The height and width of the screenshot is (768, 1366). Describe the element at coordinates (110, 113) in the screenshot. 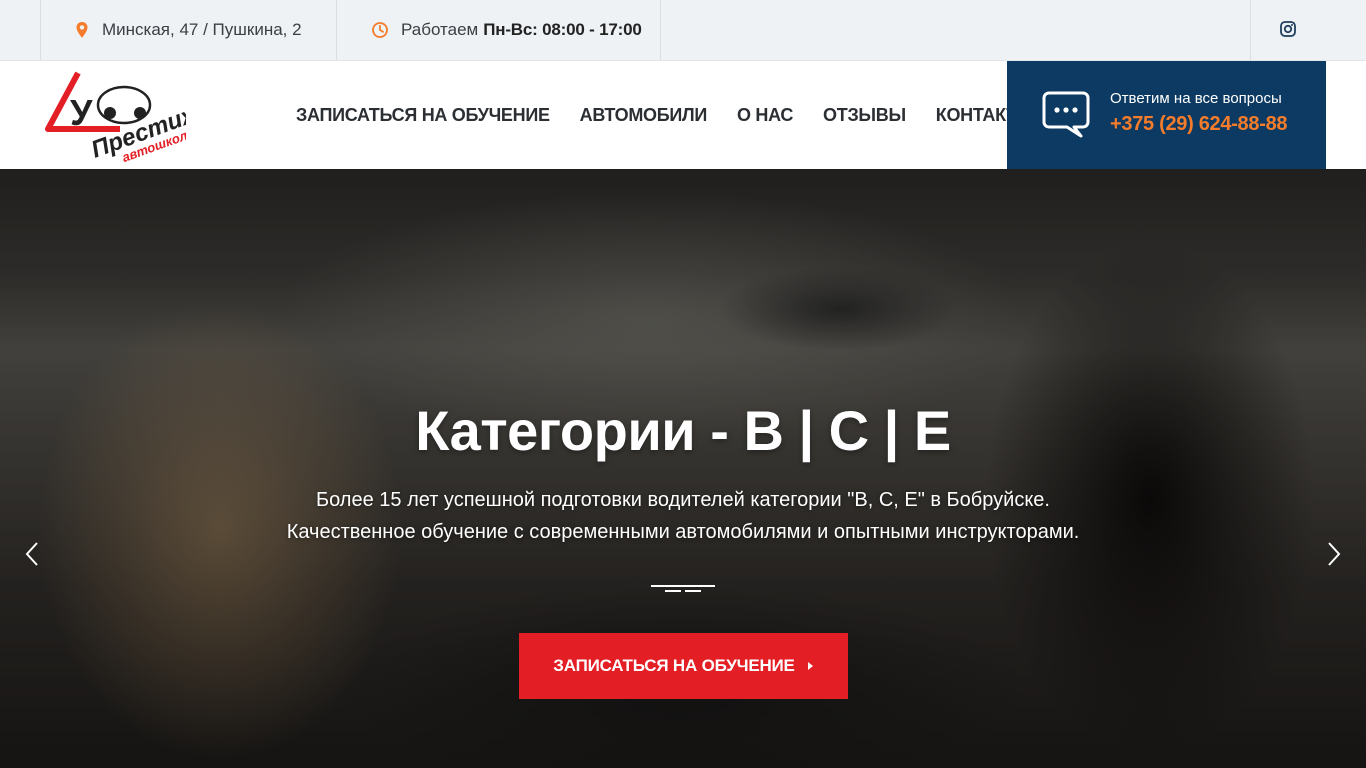

I see `logo-wheel` at that location.